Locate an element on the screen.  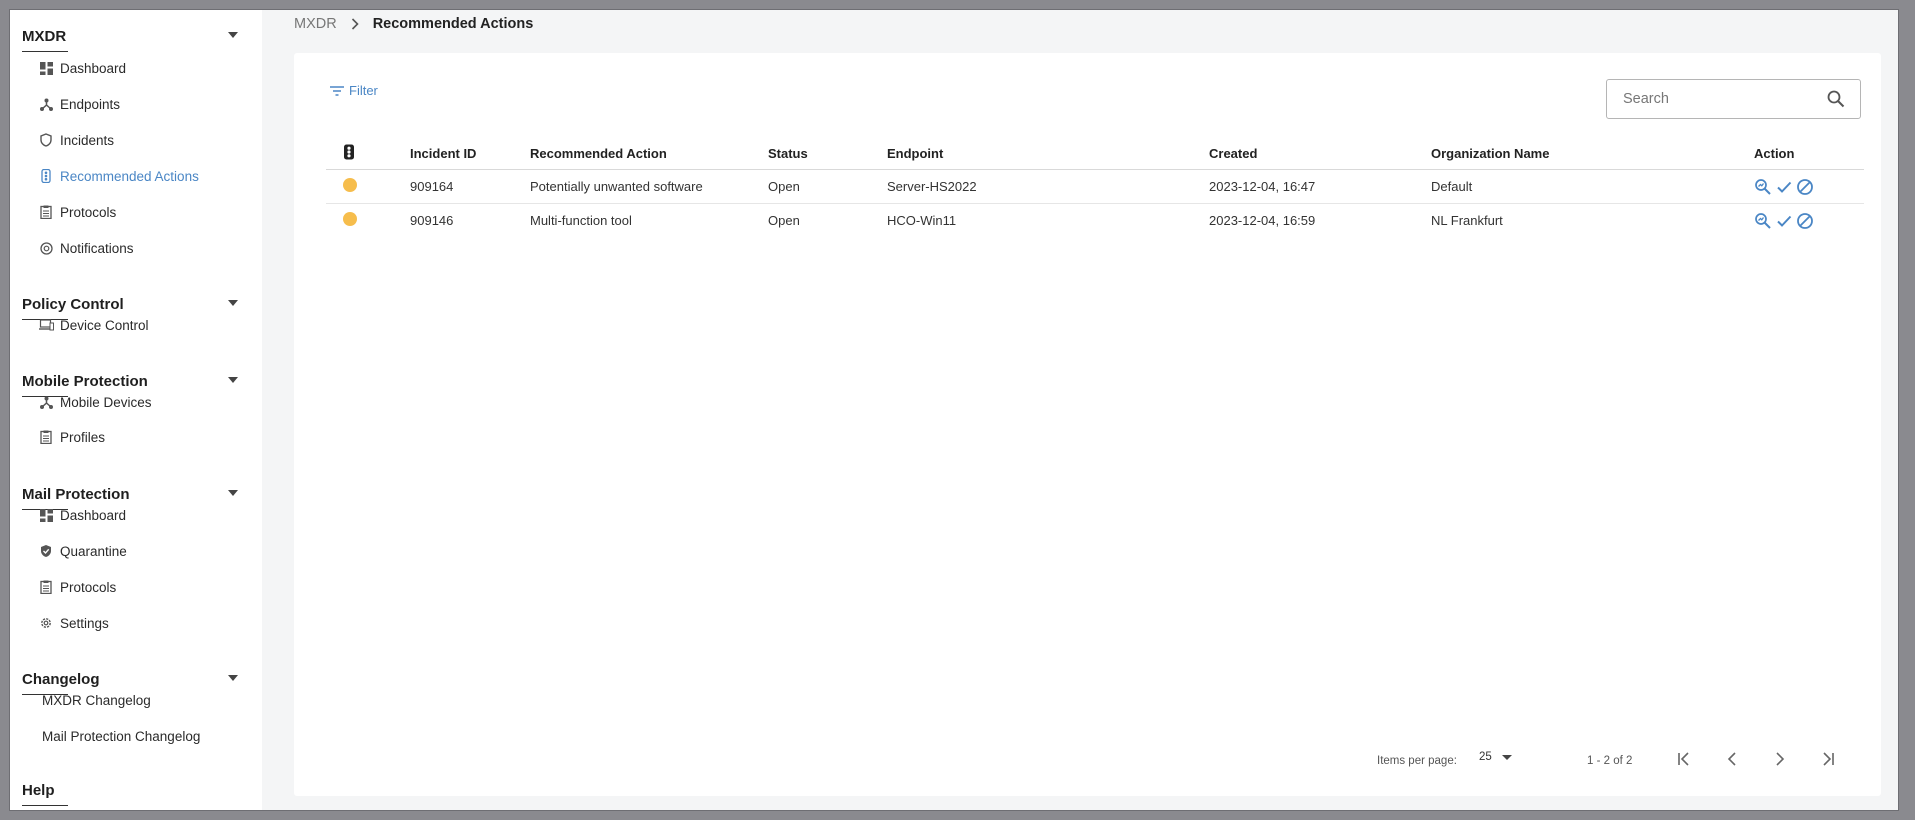
items-per-page-select: 25 is located at coordinates (1495, 757).